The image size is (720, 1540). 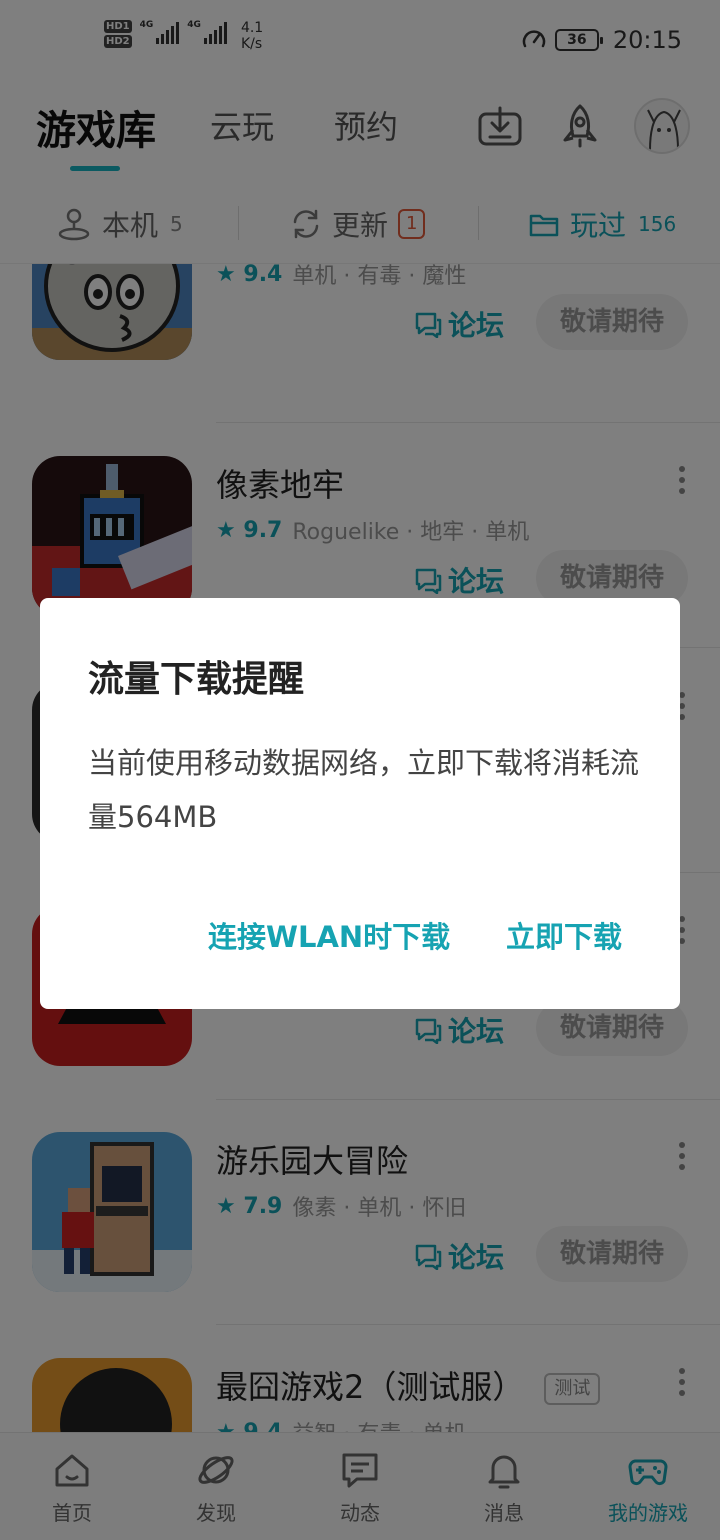 What do you see at coordinates (329, 935) in the screenshot?
I see `download-on-wlan-button: 连接WLAN时下载` at bounding box center [329, 935].